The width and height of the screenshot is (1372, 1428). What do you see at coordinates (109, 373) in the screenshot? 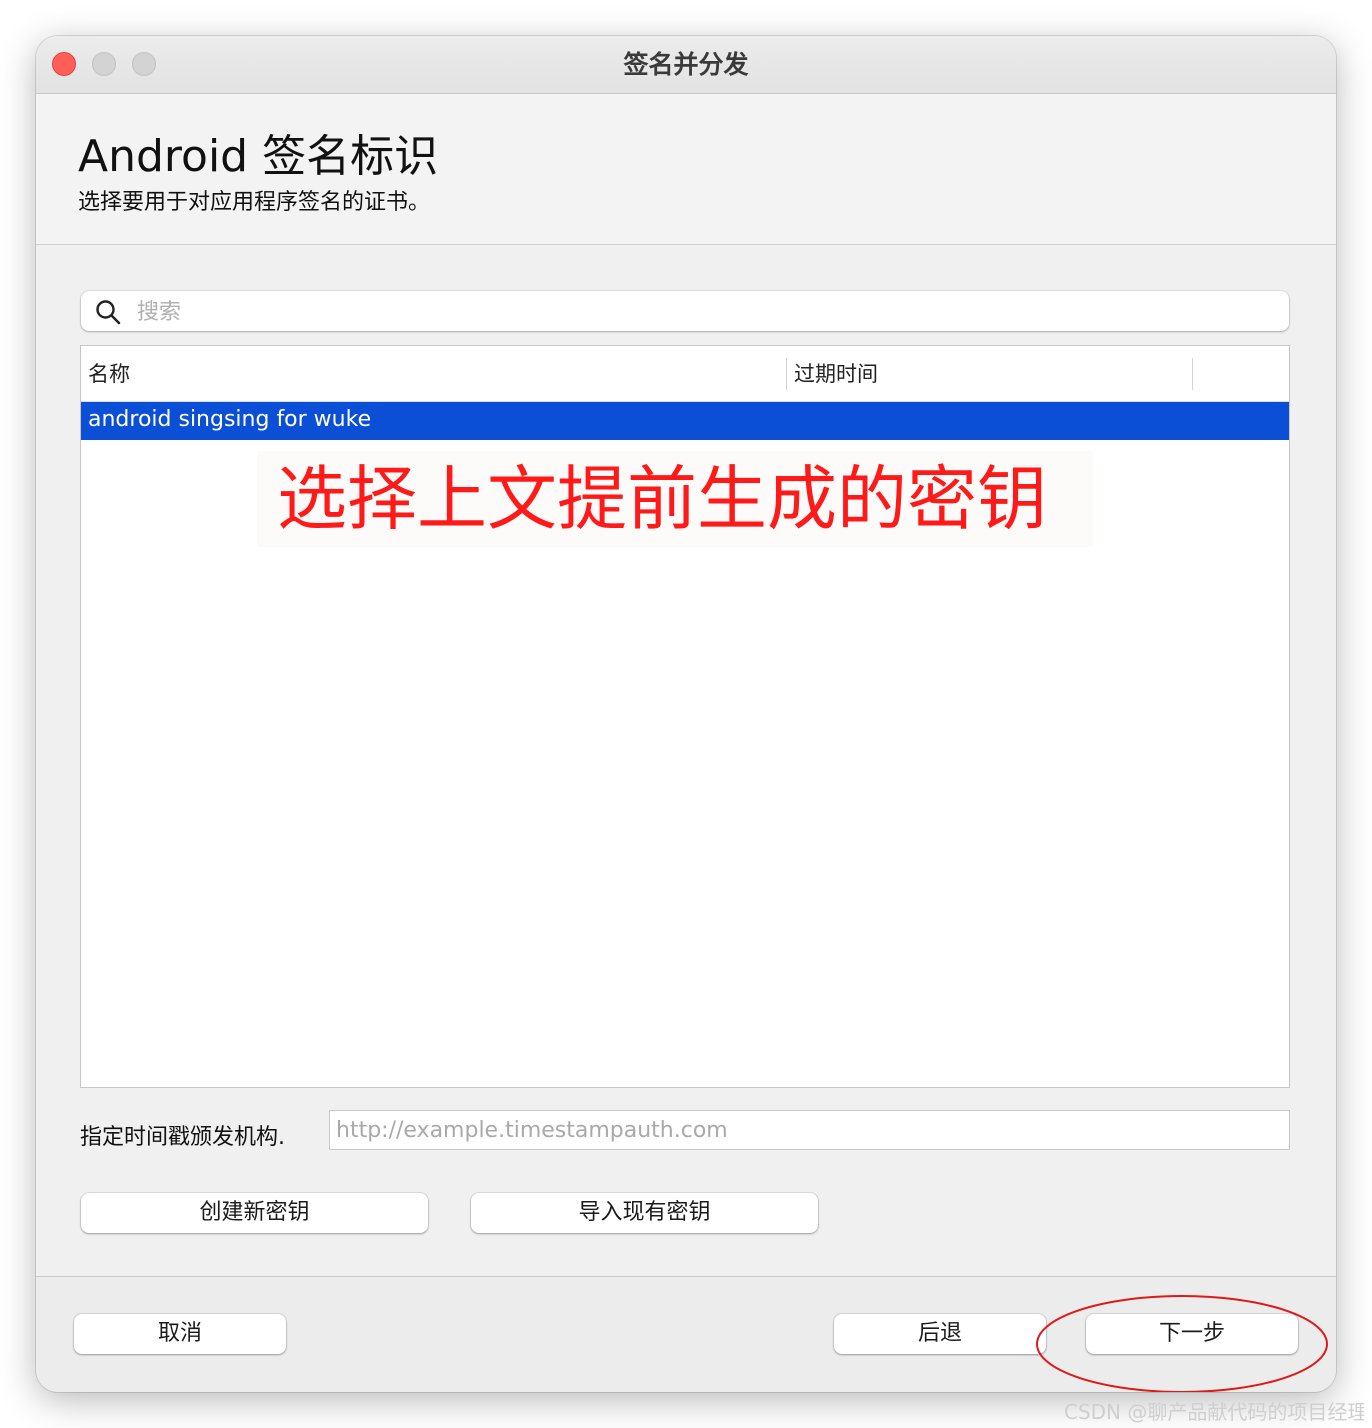
I see `column-header-name: 名称` at bounding box center [109, 373].